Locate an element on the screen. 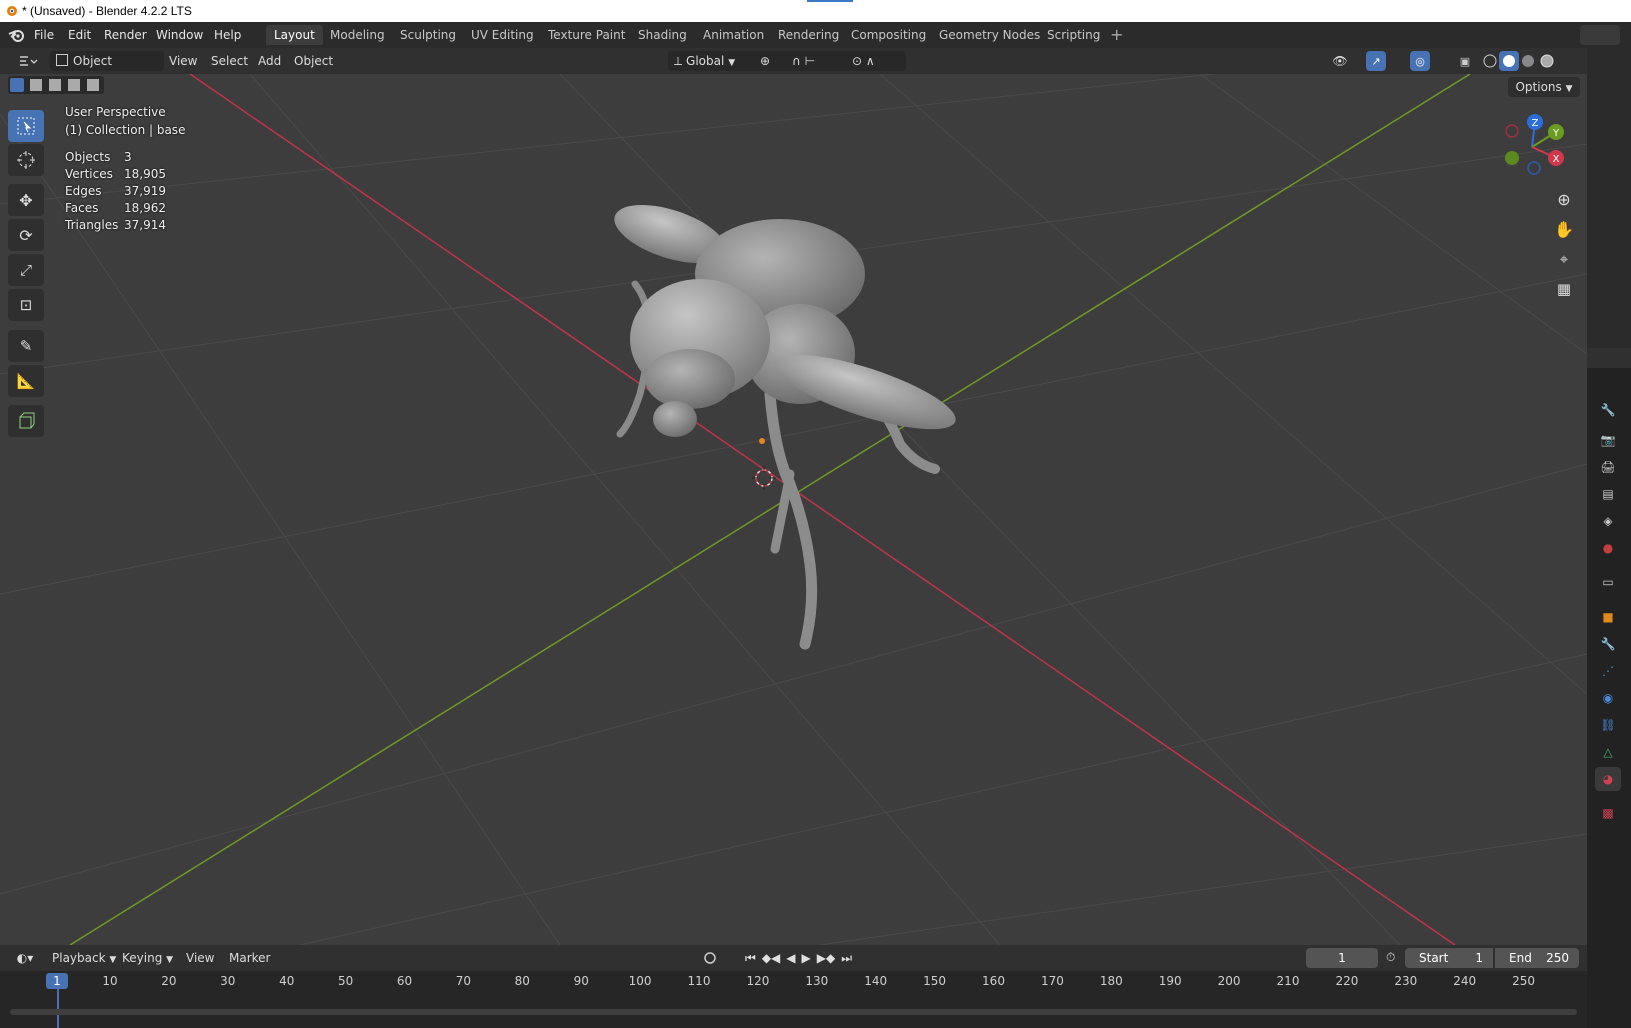 Image resolution: width=1631 pixels, height=1028 pixels. timeline-scrollbar is located at coordinates (793, 1012).